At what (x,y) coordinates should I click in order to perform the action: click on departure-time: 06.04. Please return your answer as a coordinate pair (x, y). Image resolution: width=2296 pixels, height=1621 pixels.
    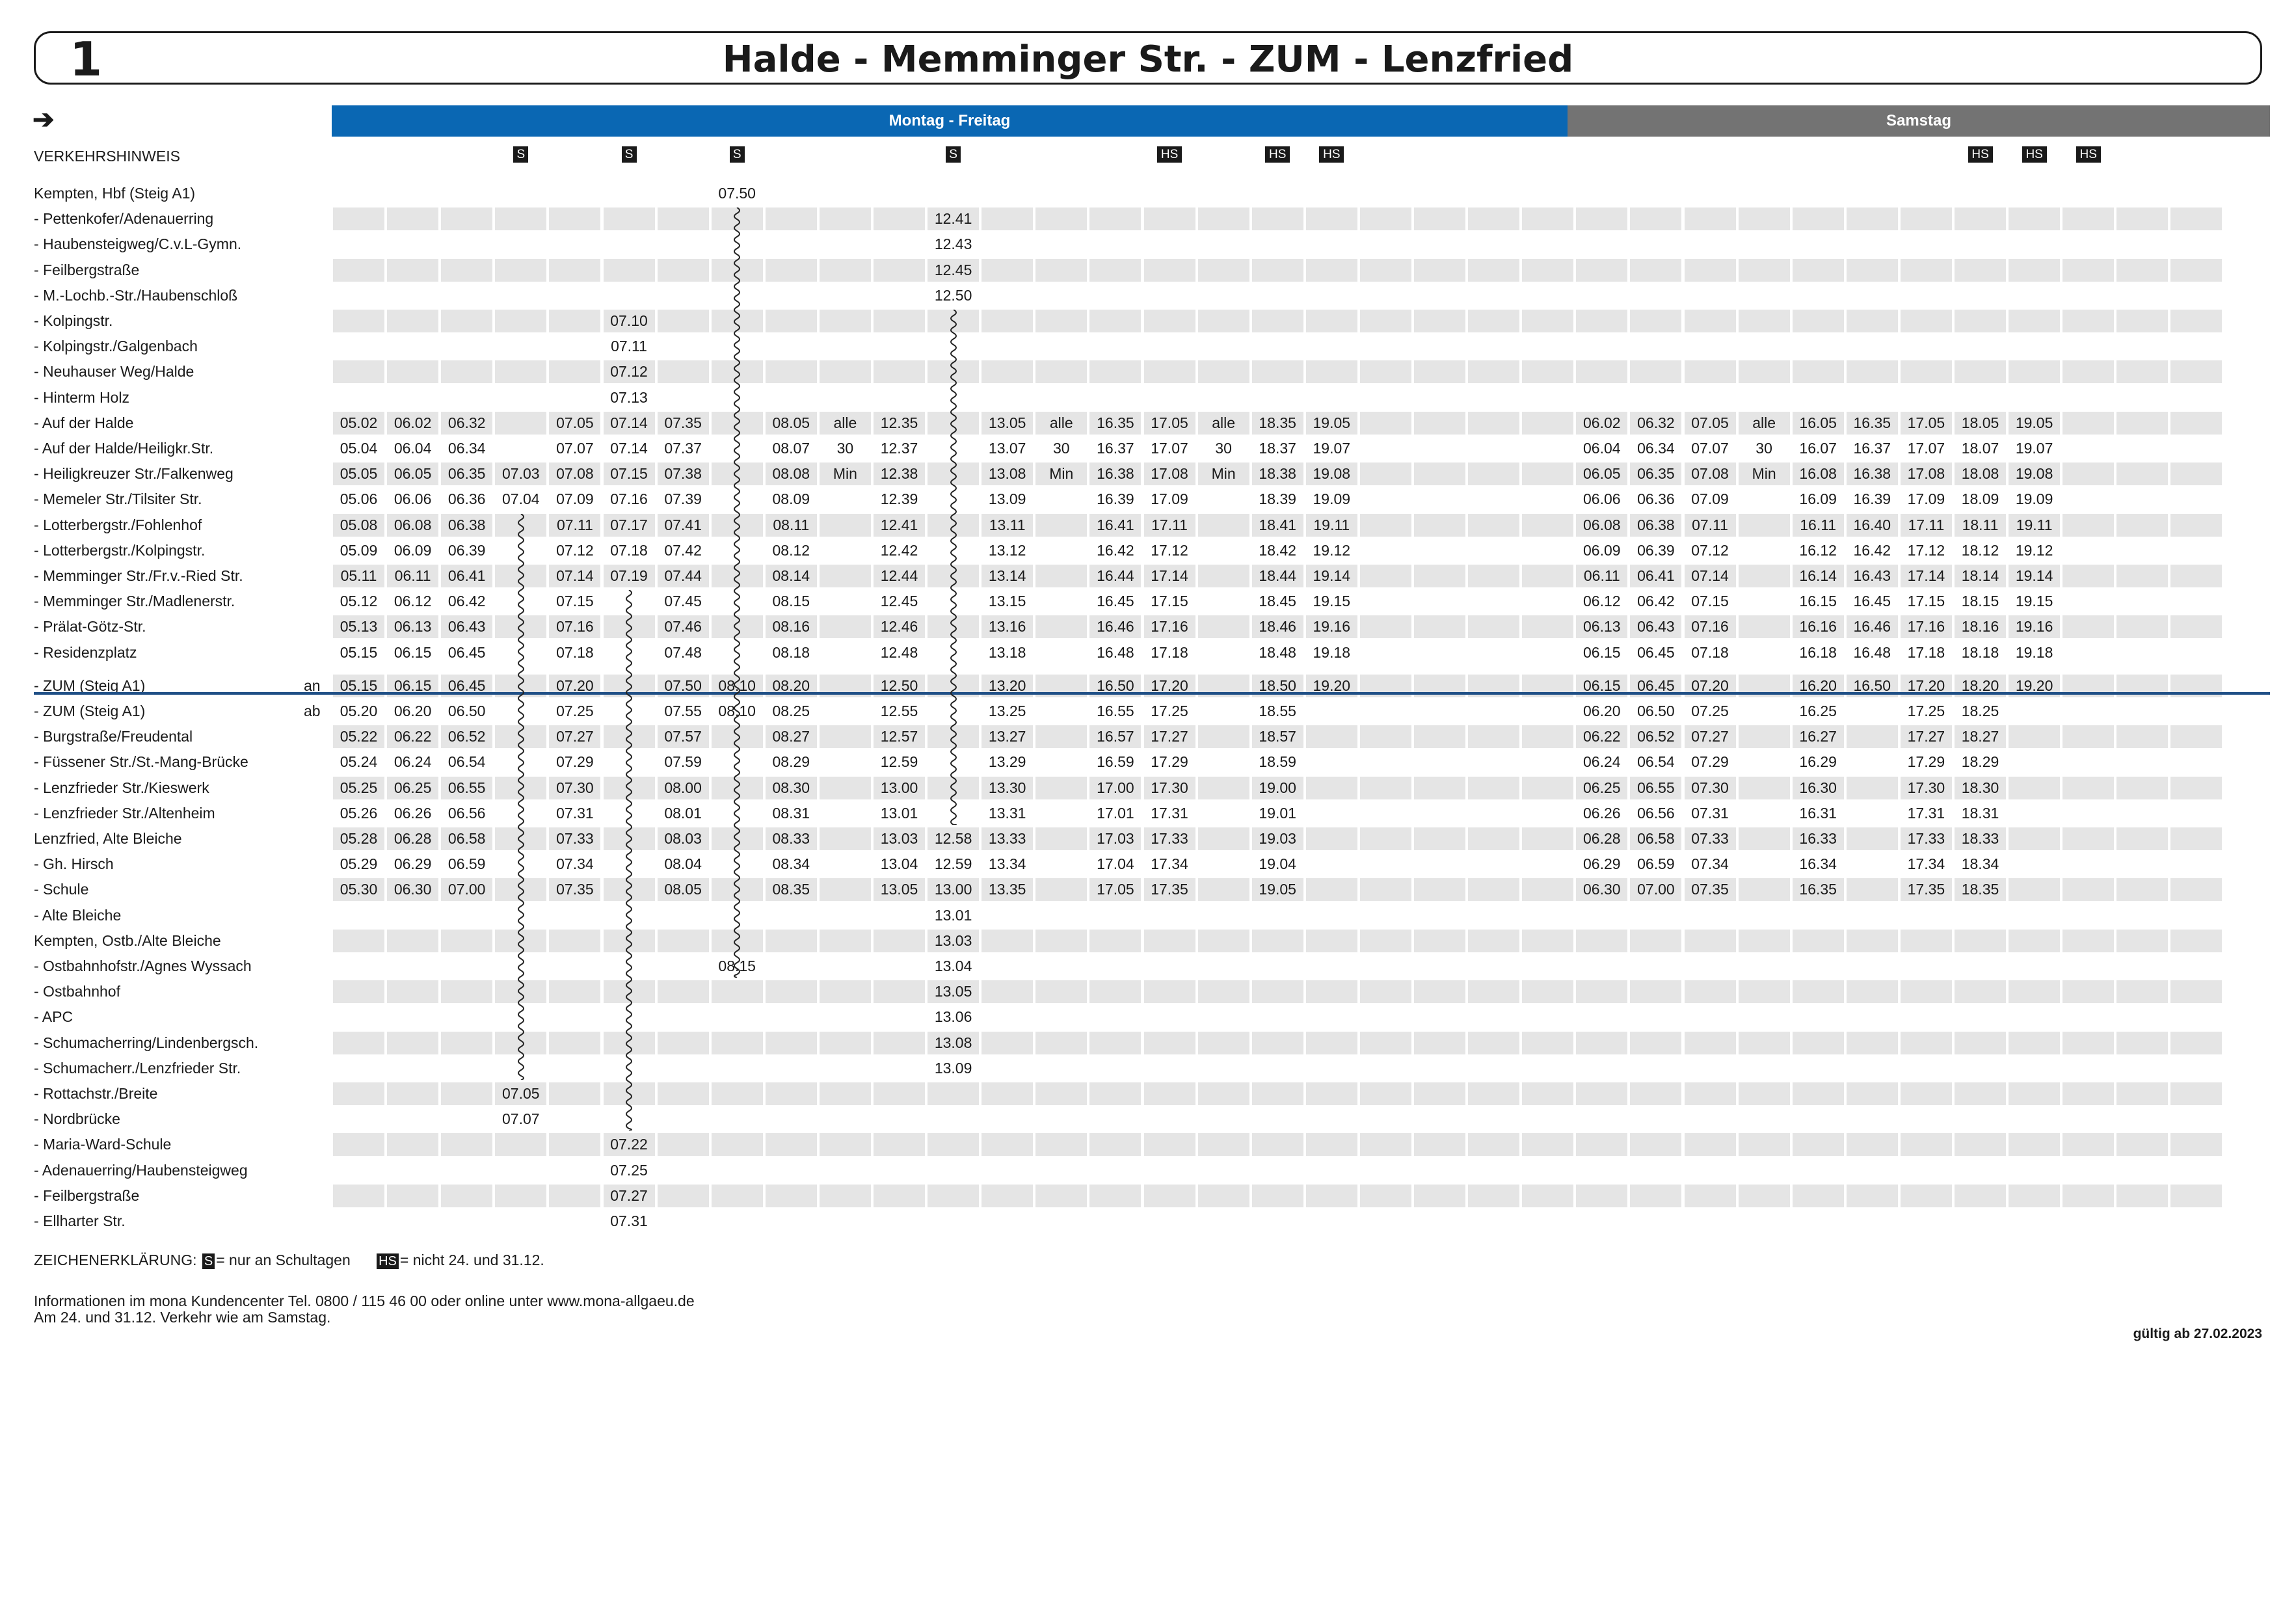
    Looking at the image, I should click on (413, 448).